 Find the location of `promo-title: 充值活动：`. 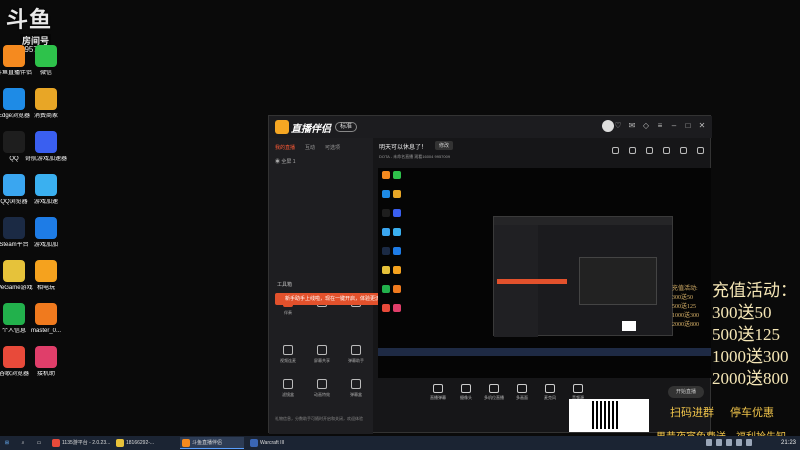

promo-title: 充值活动： is located at coordinates (754, 290).